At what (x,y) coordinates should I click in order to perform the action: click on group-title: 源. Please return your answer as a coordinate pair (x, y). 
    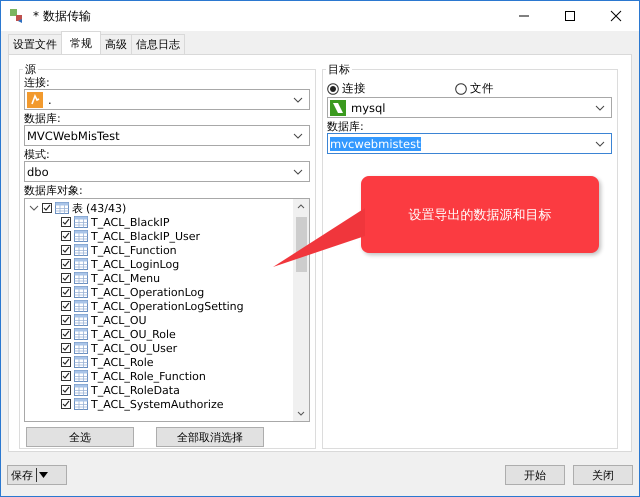
    Looking at the image, I should click on (30, 69).